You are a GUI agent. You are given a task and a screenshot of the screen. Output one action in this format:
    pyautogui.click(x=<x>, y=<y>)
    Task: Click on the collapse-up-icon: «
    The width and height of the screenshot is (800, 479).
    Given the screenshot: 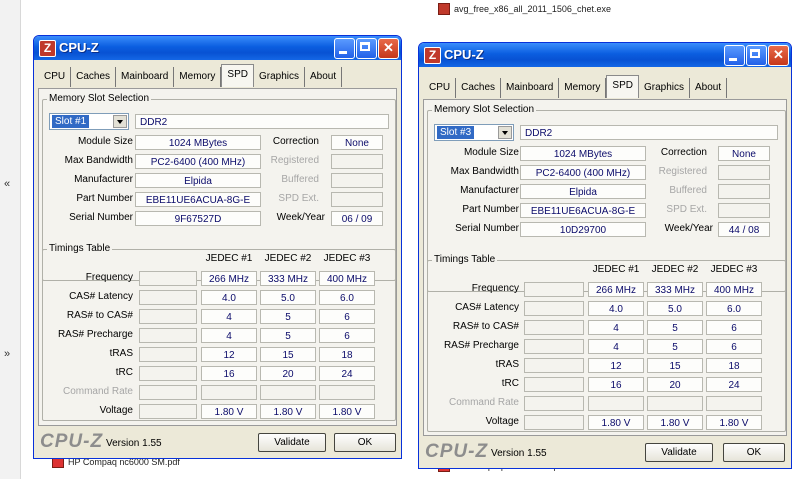 What is the action you would take?
    pyautogui.click(x=7, y=184)
    